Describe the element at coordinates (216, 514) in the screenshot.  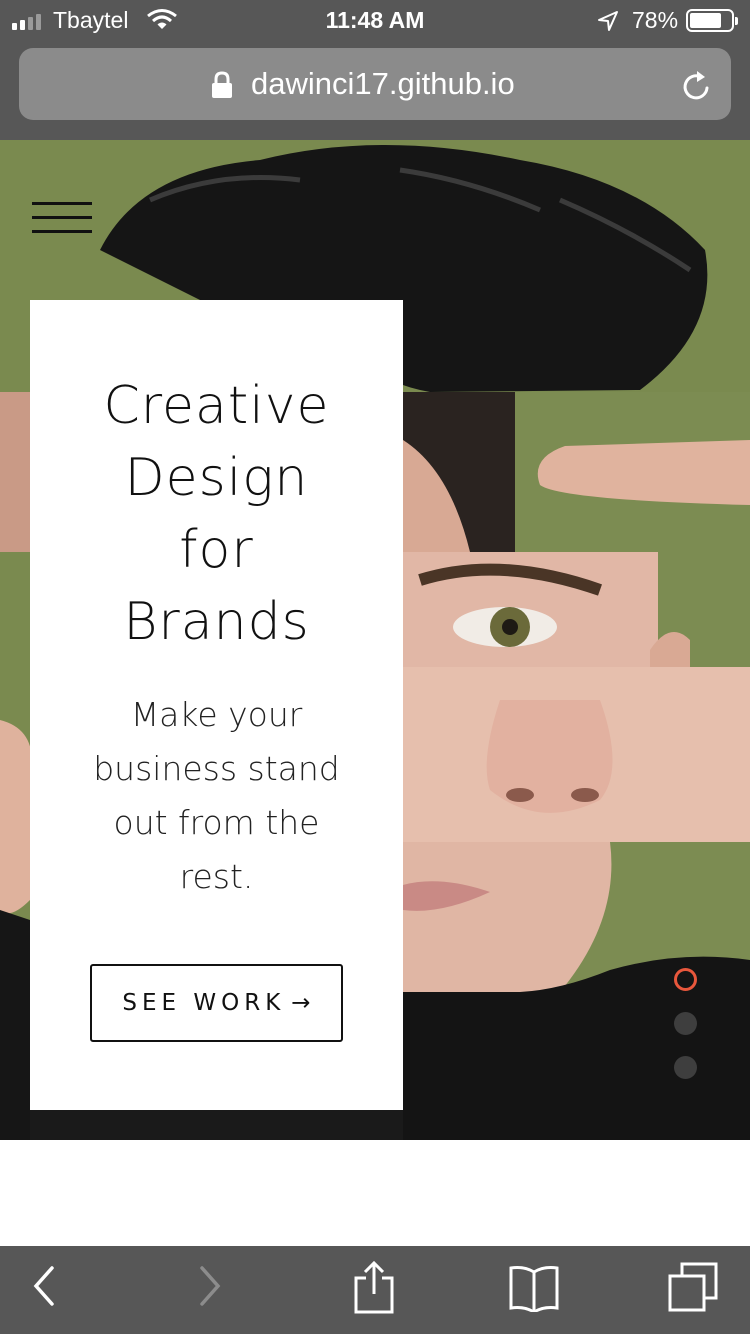
I see `hero-headline: Creative Design for Brands` at that location.